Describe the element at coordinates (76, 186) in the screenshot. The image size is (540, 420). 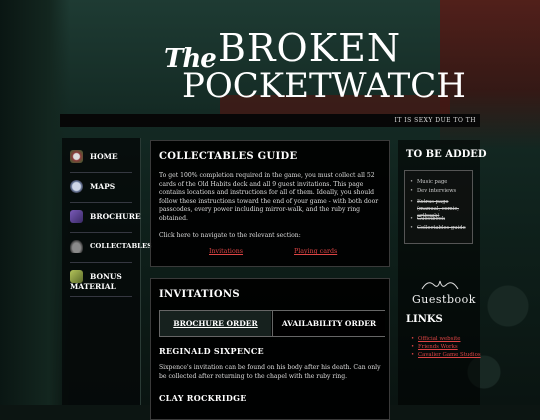
I see `mask-icon` at that location.